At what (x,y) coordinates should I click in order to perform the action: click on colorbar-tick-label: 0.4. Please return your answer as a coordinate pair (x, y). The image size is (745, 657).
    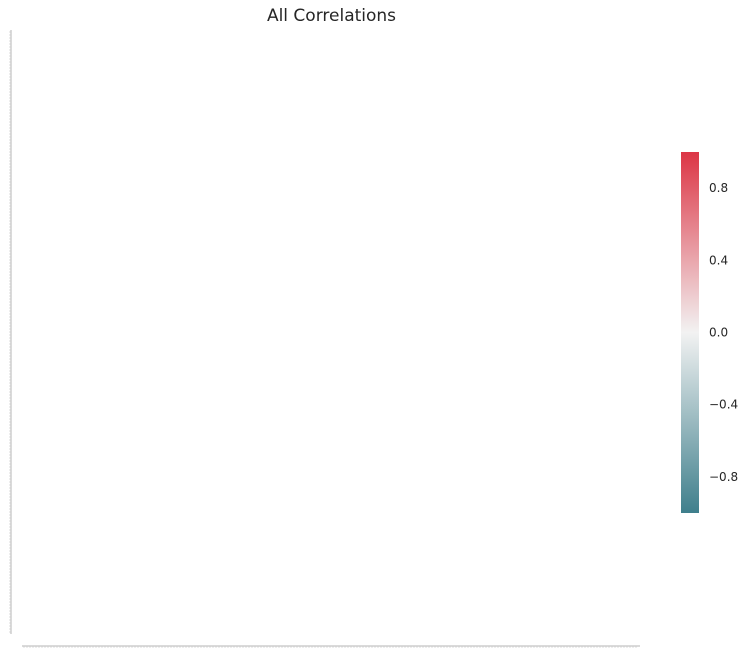
    Looking at the image, I should click on (718, 260).